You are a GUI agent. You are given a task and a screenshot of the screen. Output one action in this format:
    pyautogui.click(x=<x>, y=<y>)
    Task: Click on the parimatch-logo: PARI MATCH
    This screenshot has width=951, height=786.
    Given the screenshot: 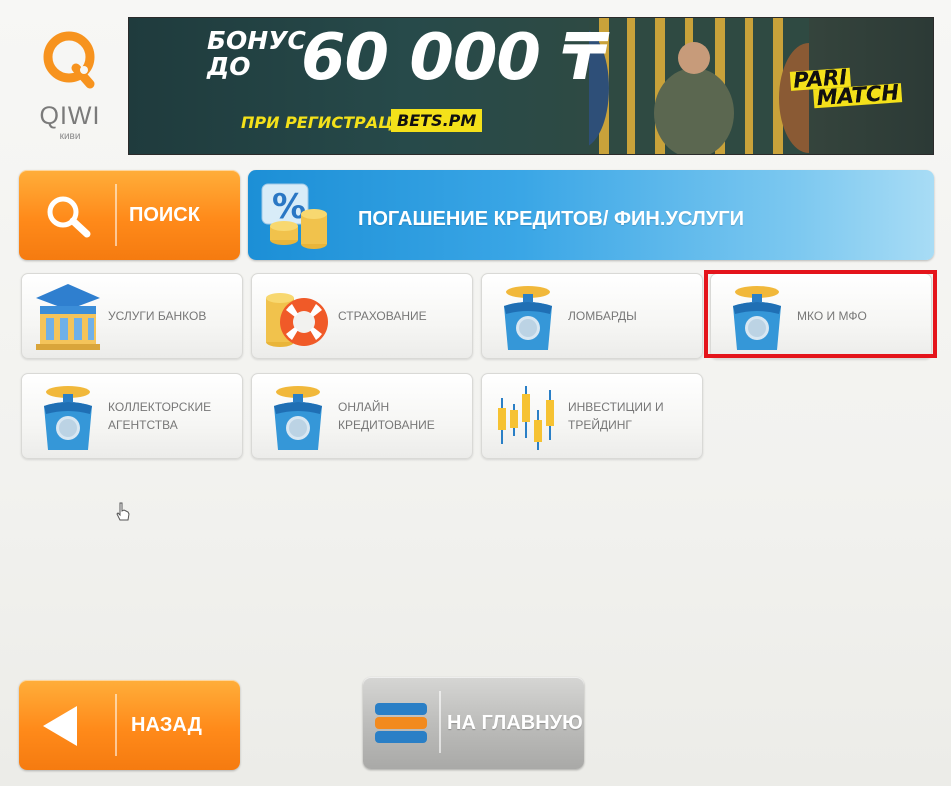 What is the action you would take?
    pyautogui.click(x=846, y=87)
    